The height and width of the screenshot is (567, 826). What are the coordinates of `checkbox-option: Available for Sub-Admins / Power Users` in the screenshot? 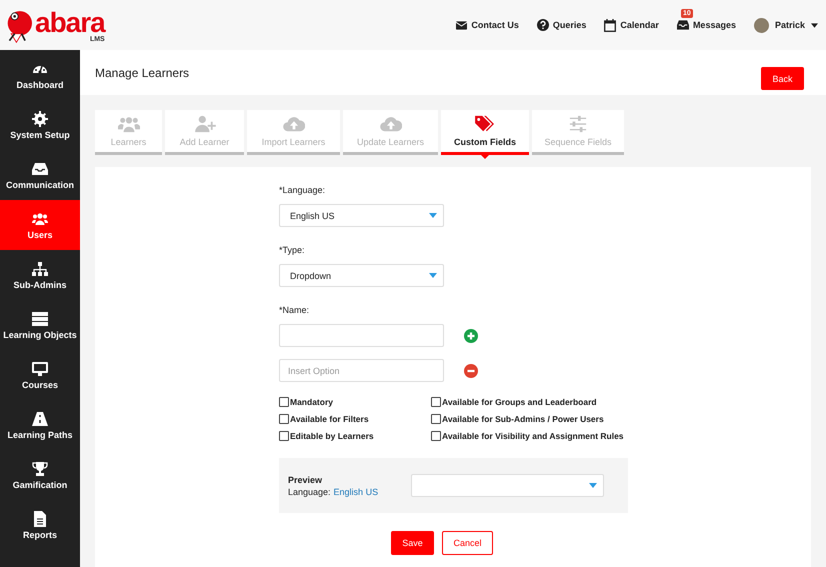 It's located at (527, 419).